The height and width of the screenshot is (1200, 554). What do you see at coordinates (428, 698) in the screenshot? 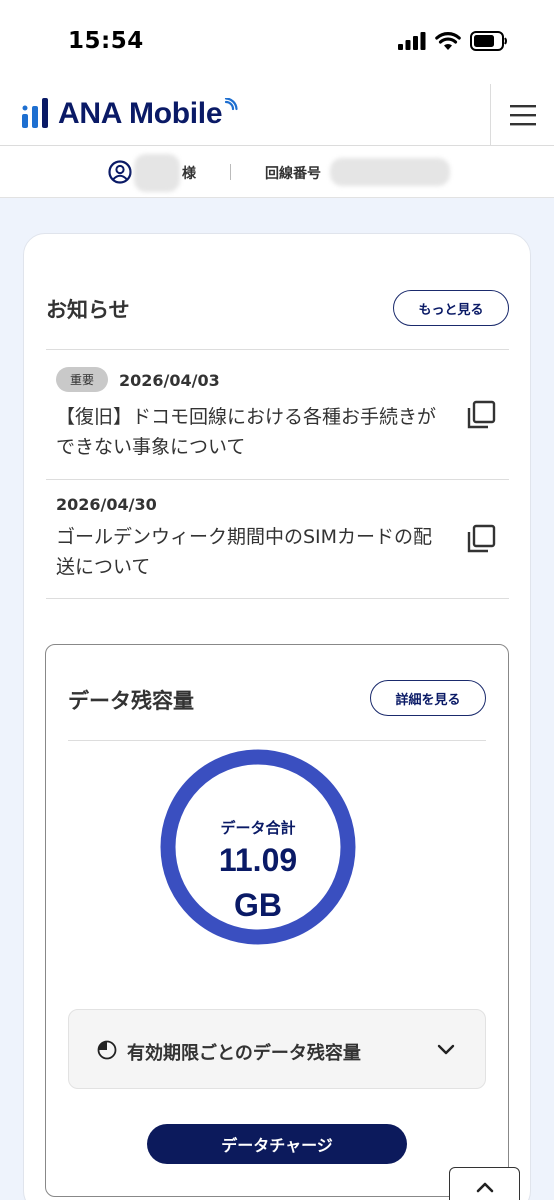
I see `data-detail-button: 詳細を見る` at bounding box center [428, 698].